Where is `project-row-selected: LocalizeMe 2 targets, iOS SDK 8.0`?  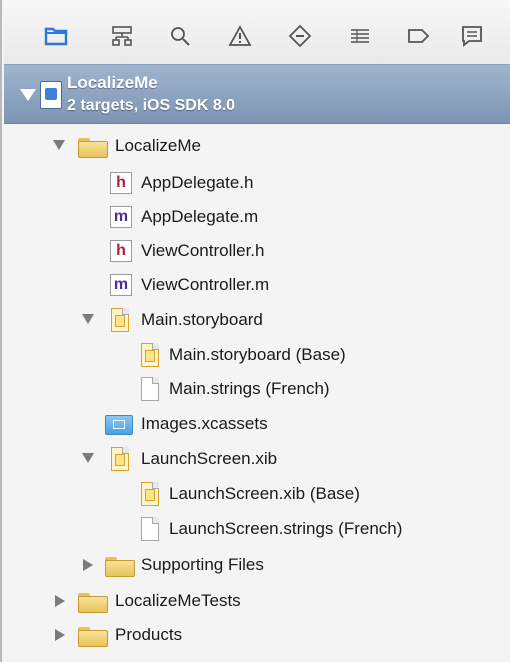 project-row-selected: LocalizeMe 2 targets, iOS SDK 8.0 is located at coordinates (257, 94).